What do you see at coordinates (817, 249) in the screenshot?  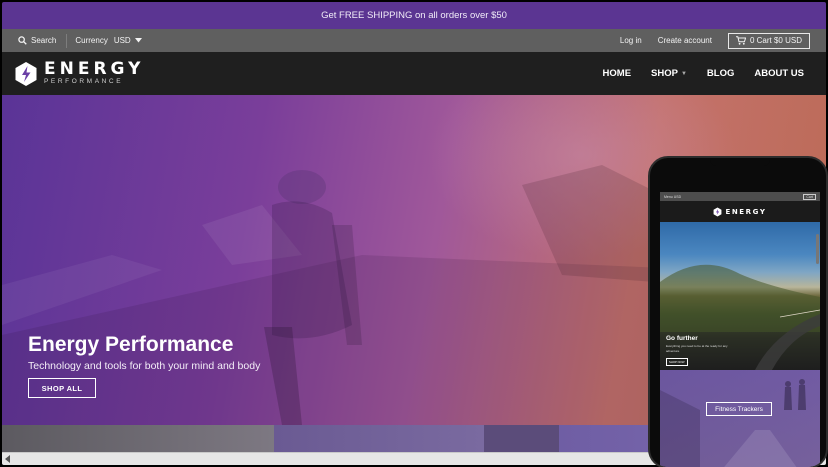 I see `phone-scrollbar` at bounding box center [817, 249].